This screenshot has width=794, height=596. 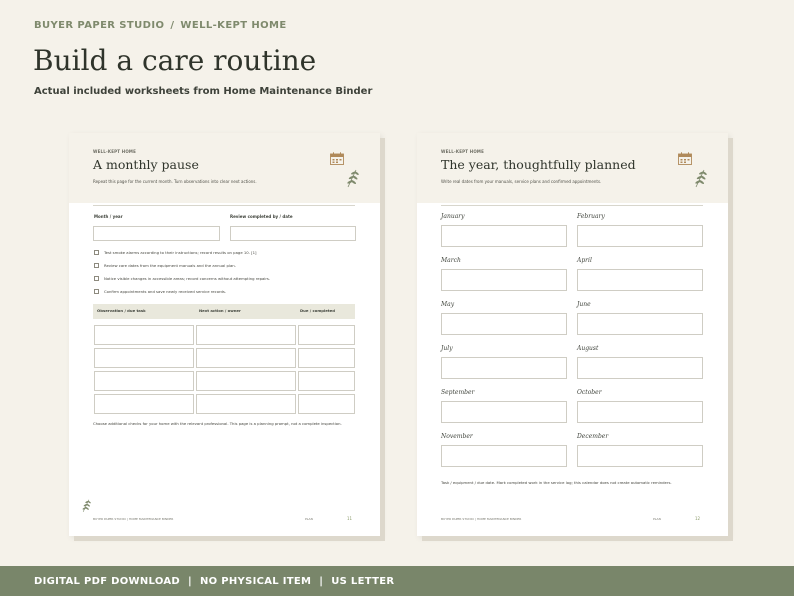 I want to click on format-us-letter: US LETTER, so click(x=363, y=581).